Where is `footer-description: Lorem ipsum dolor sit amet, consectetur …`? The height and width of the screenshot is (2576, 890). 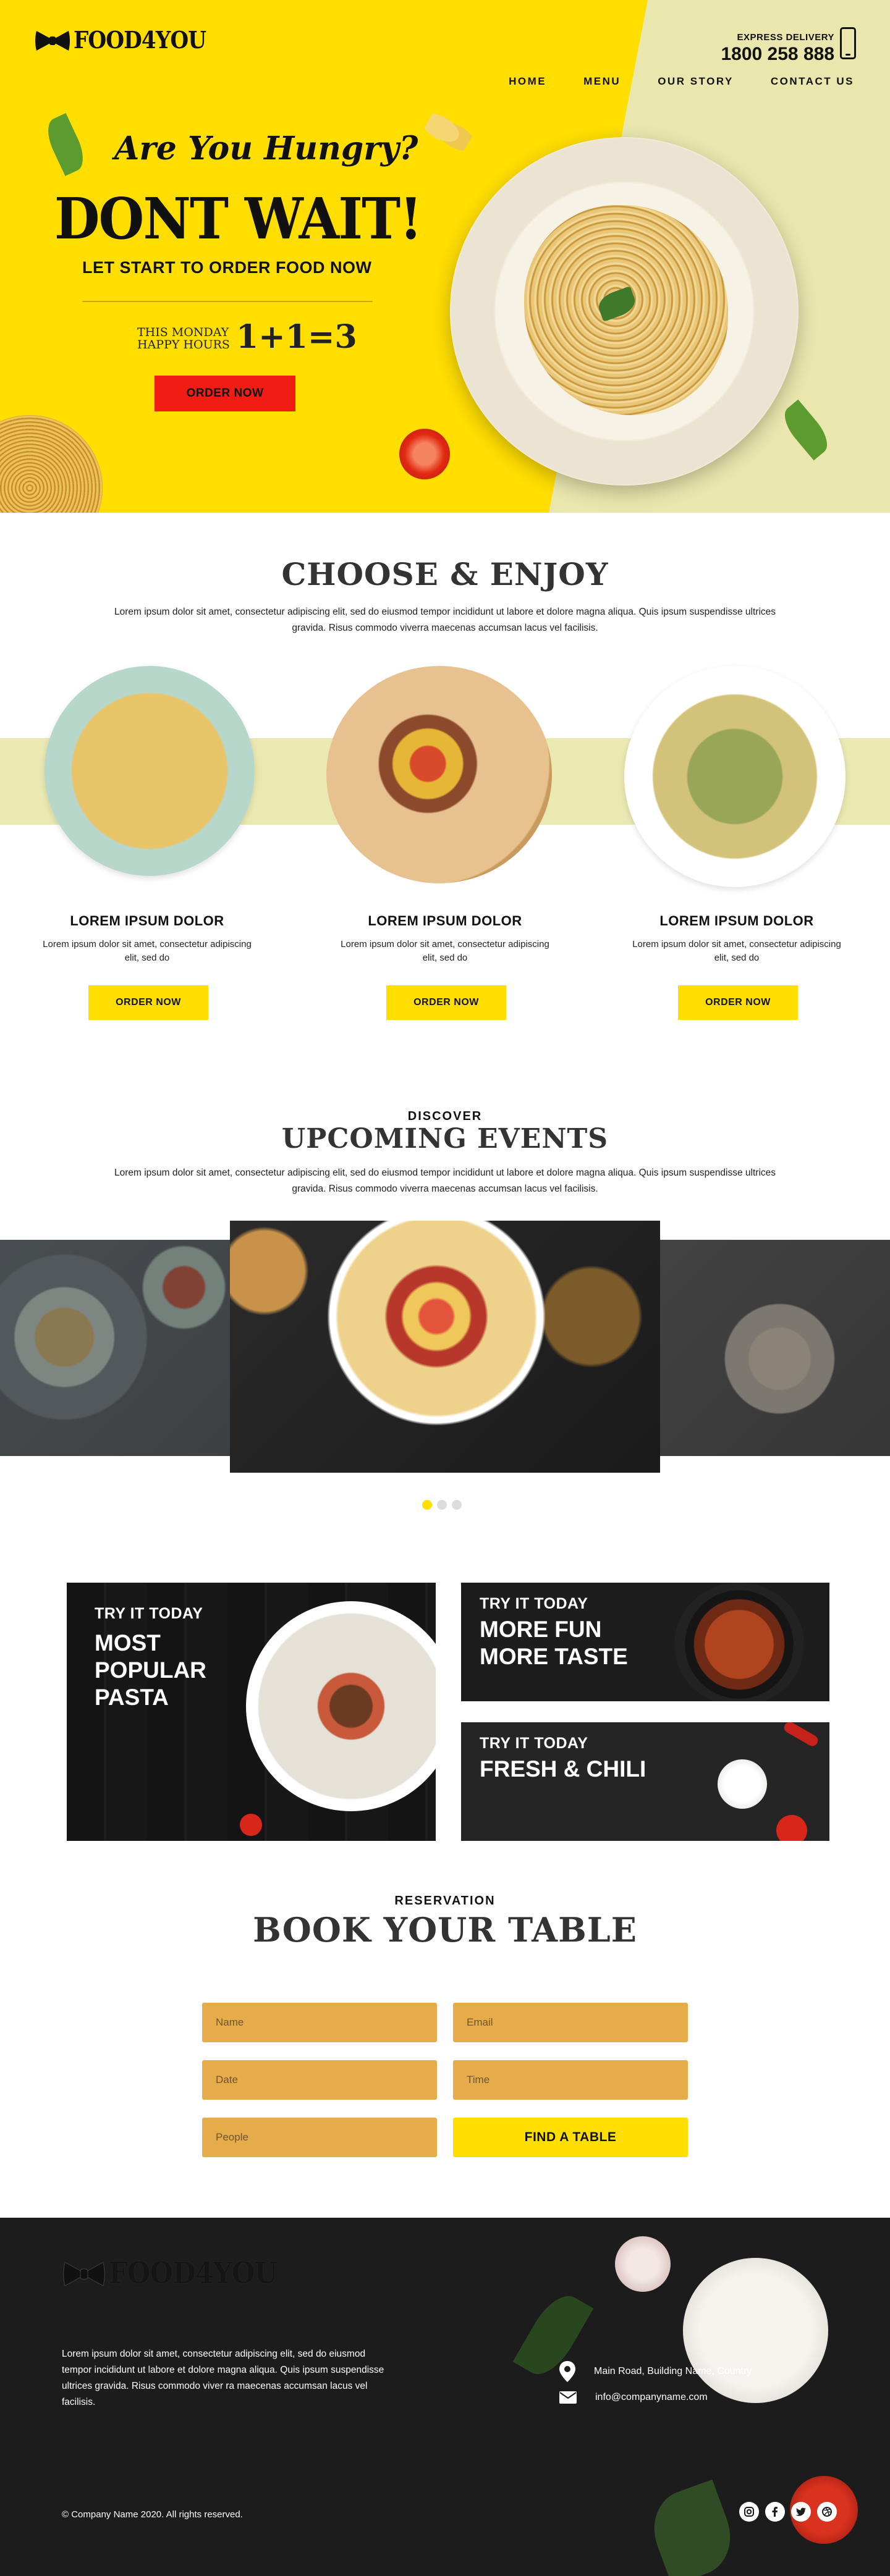 footer-description: Lorem ipsum dolor sit amet, consectetur … is located at coordinates (223, 2378).